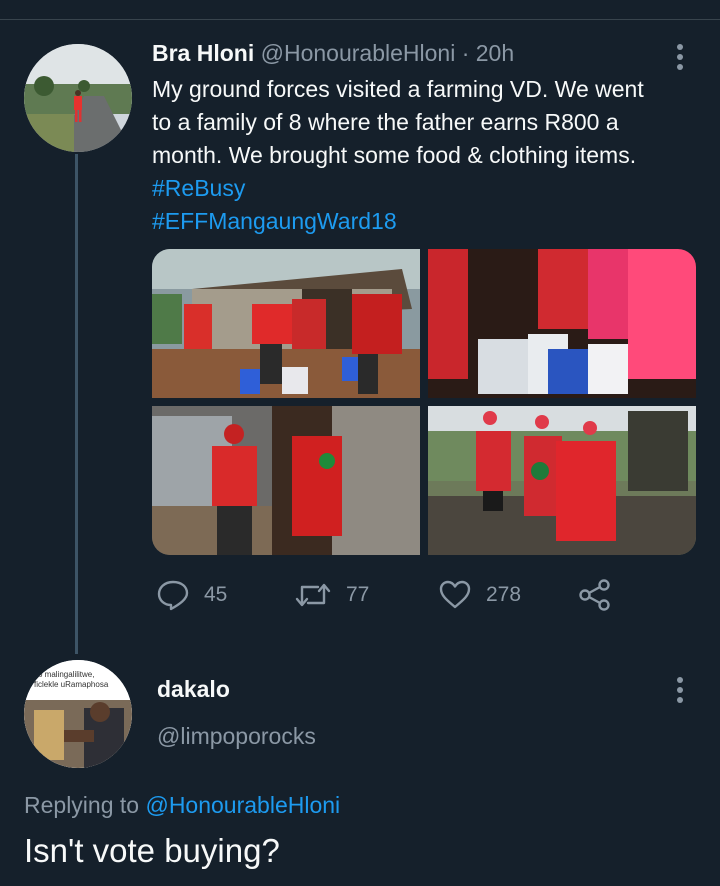 Image resolution: width=720 pixels, height=886 pixels. What do you see at coordinates (504, 594) in the screenshot?
I see `like-count: 278` at bounding box center [504, 594].